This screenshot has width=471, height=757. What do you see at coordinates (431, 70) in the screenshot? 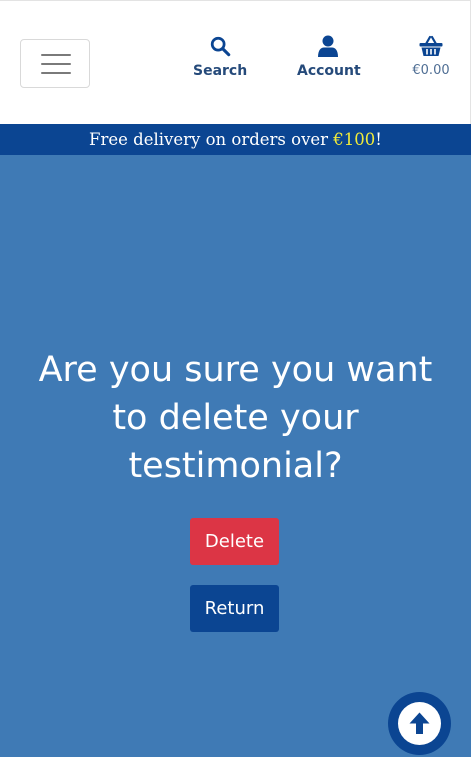
I see `basket-total: €0.00` at bounding box center [431, 70].